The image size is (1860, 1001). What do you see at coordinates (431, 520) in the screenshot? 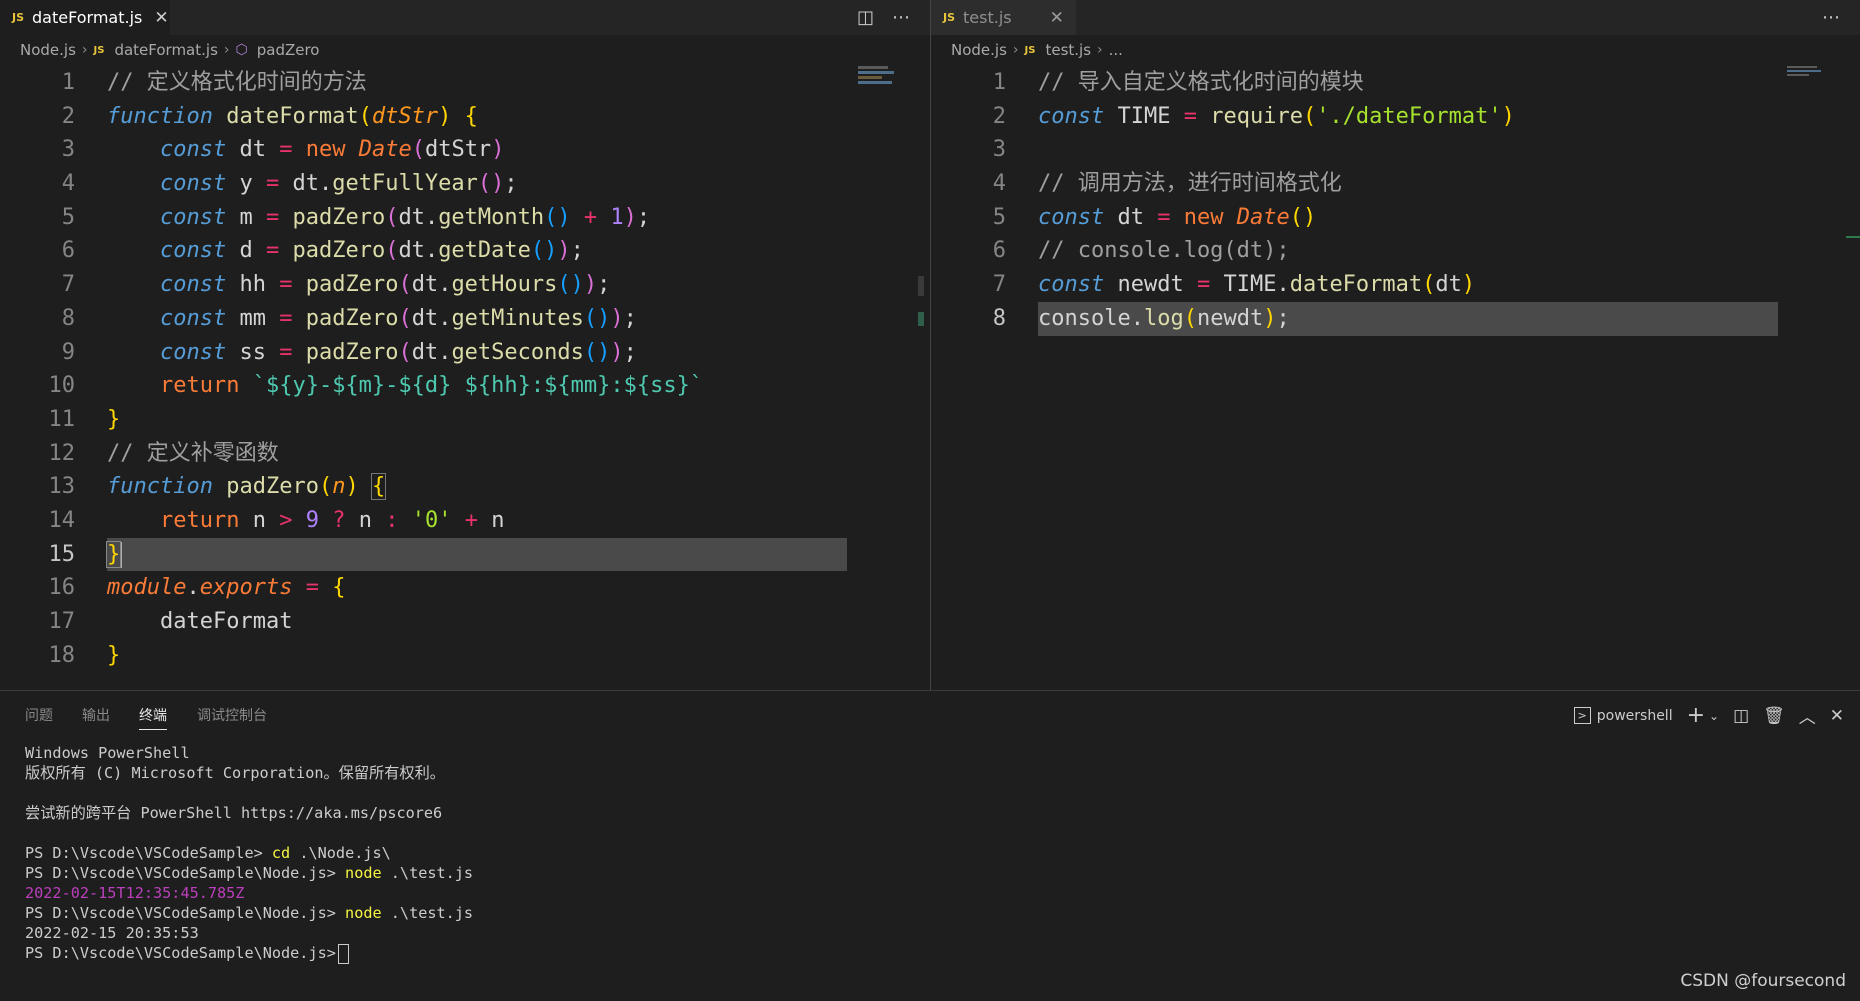
I see `code-string: '0'` at bounding box center [431, 520].